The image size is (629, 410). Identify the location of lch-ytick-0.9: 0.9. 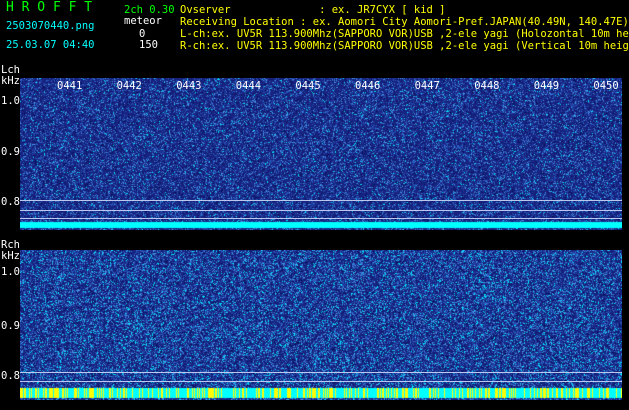
(10, 152).